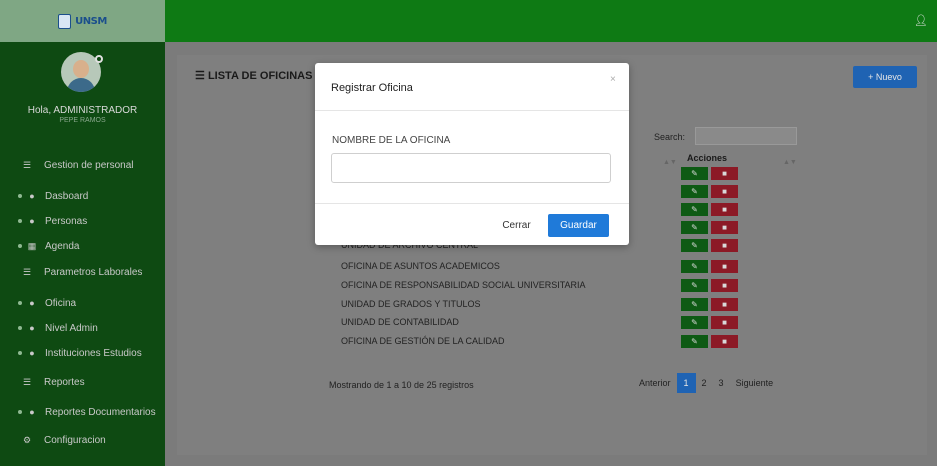  I want to click on sidebar-item-label: Oficina, so click(61, 303).